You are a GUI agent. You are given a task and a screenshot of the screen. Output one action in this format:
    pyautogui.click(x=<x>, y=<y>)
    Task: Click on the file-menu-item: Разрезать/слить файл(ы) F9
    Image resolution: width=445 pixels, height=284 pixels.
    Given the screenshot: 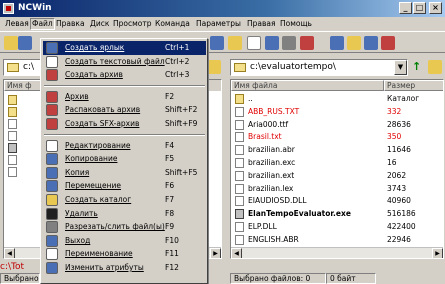 What is the action you would take?
    pyautogui.click(x=124, y=227)
    